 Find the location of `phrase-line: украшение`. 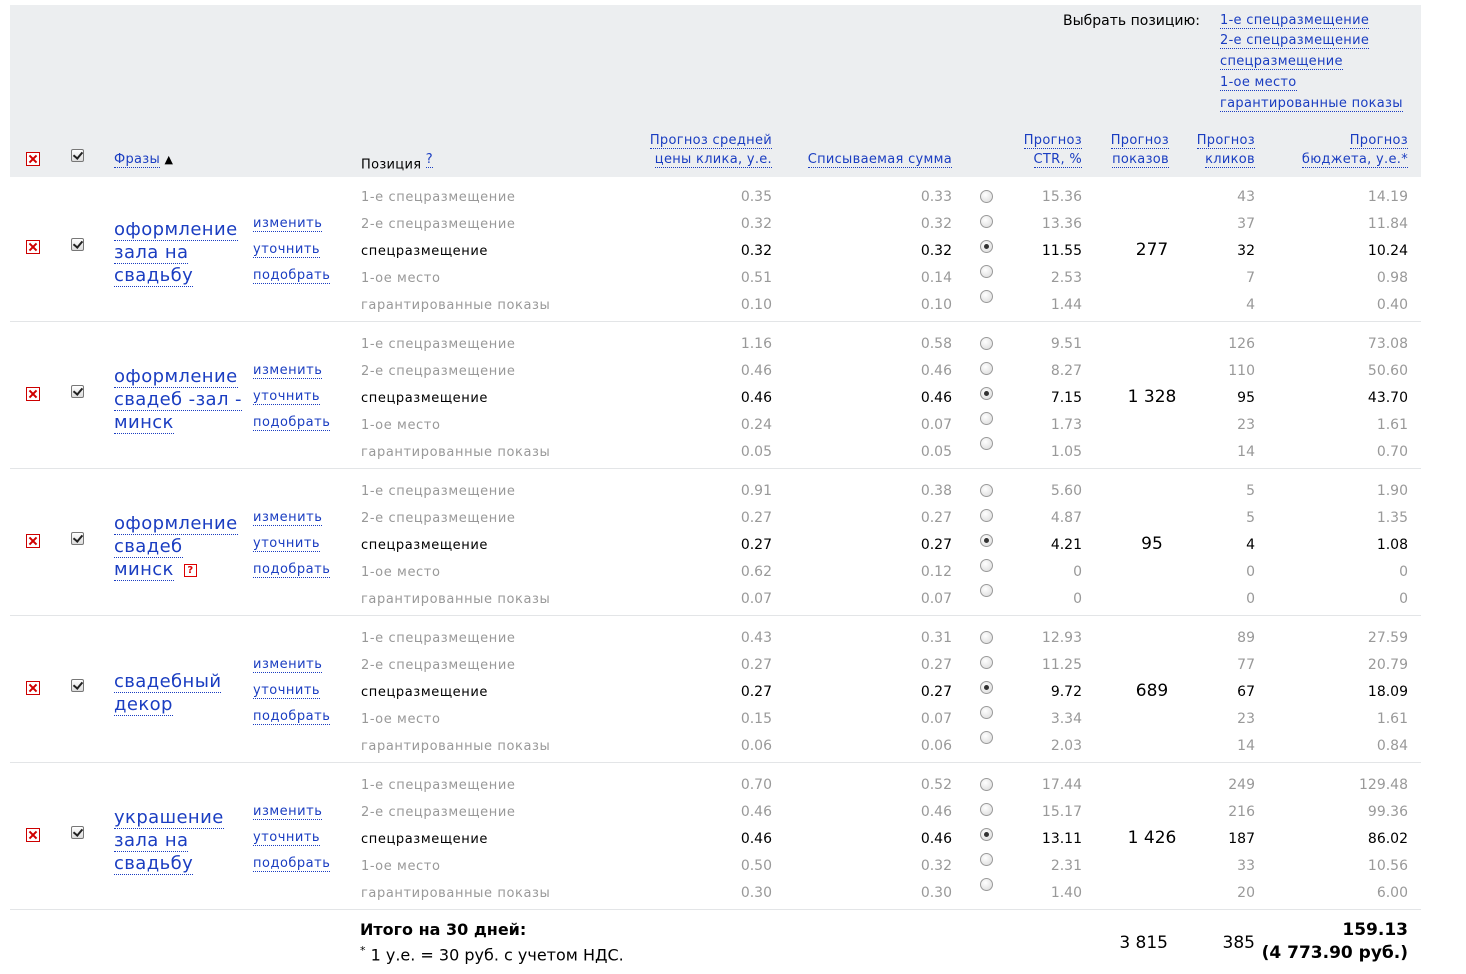

phrase-line: украшение is located at coordinates (169, 817).